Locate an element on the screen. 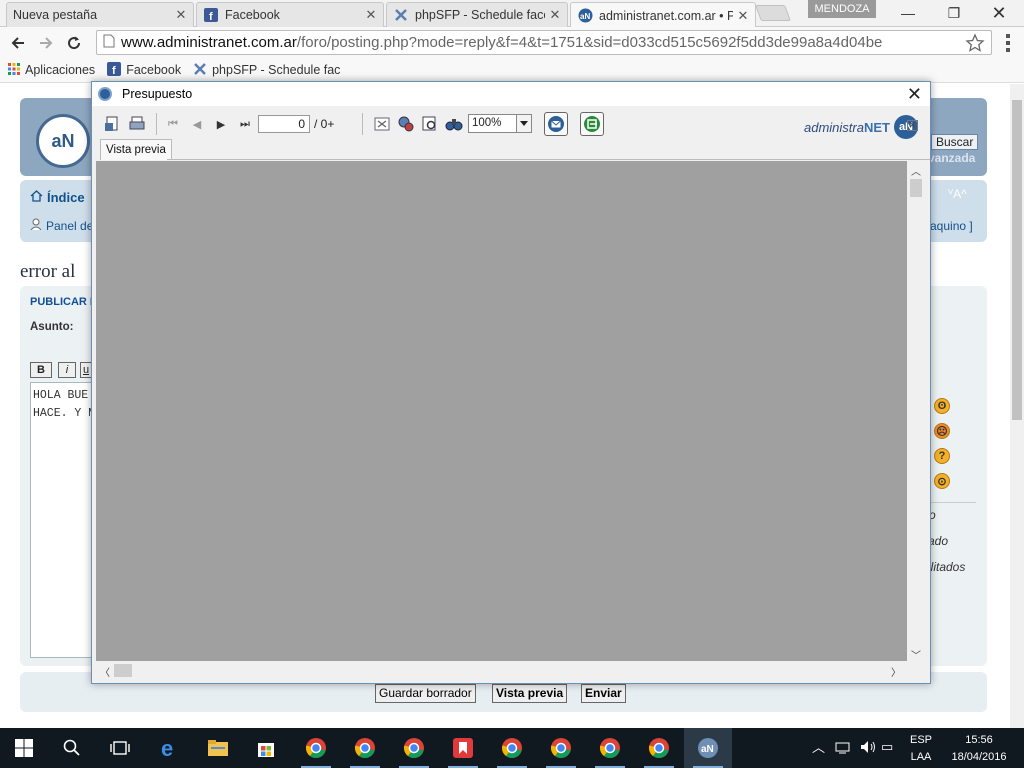 The width and height of the screenshot is (1024, 768). scroll-right-icon: 〉 is located at coordinates (896, 671).